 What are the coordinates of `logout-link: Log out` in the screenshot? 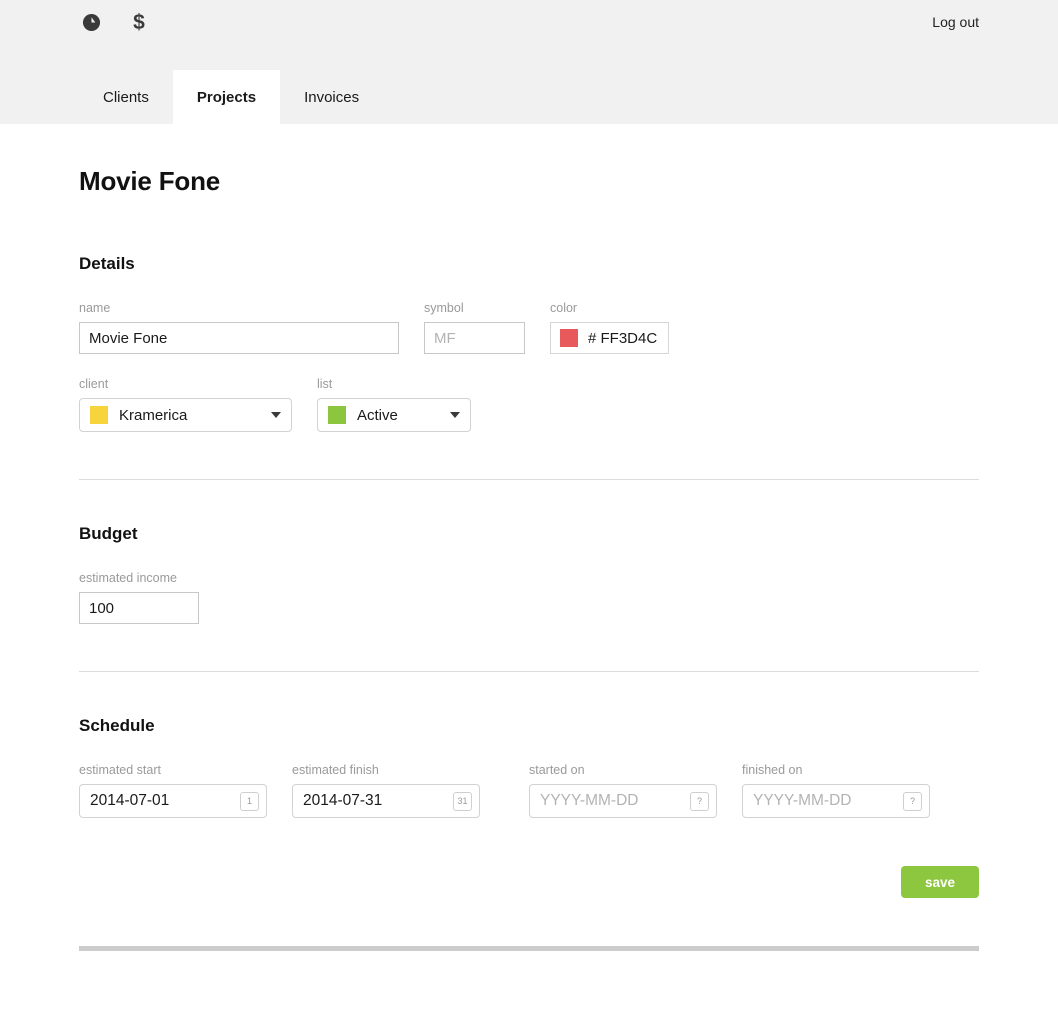 It's located at (955, 22).